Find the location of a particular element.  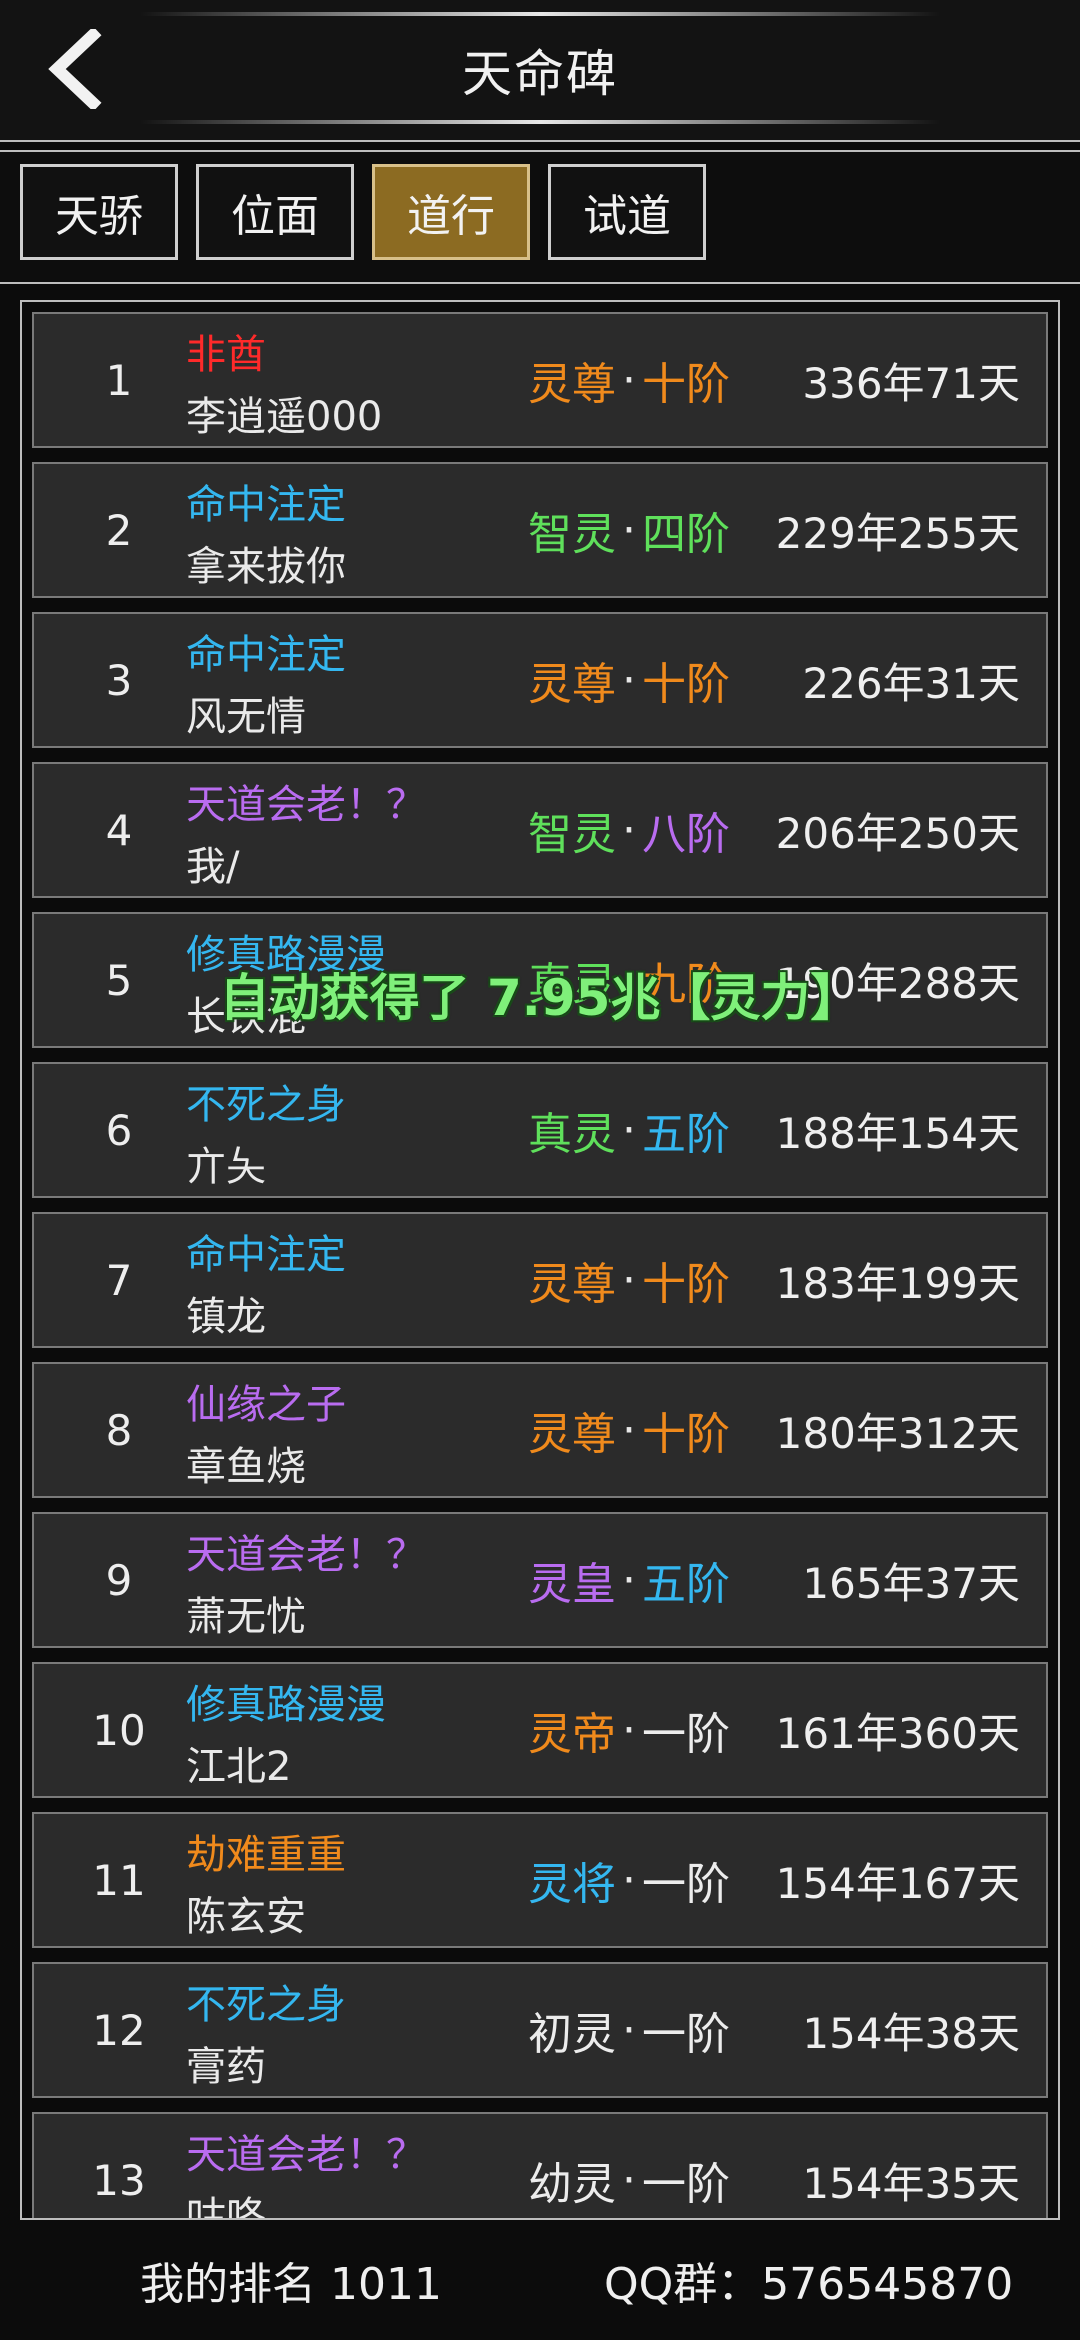

player-title: 劫难重重 is located at coordinates (266, 1855).